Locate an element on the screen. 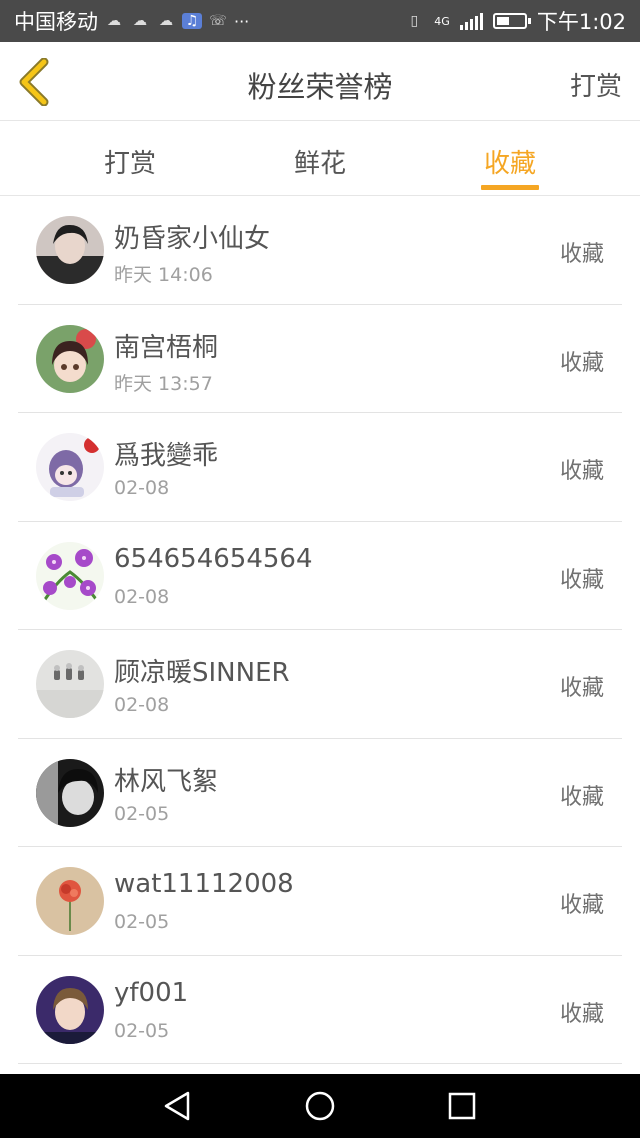 This screenshot has width=640, height=1138. tab-flowers: 鲜花 is located at coordinates (320, 161).